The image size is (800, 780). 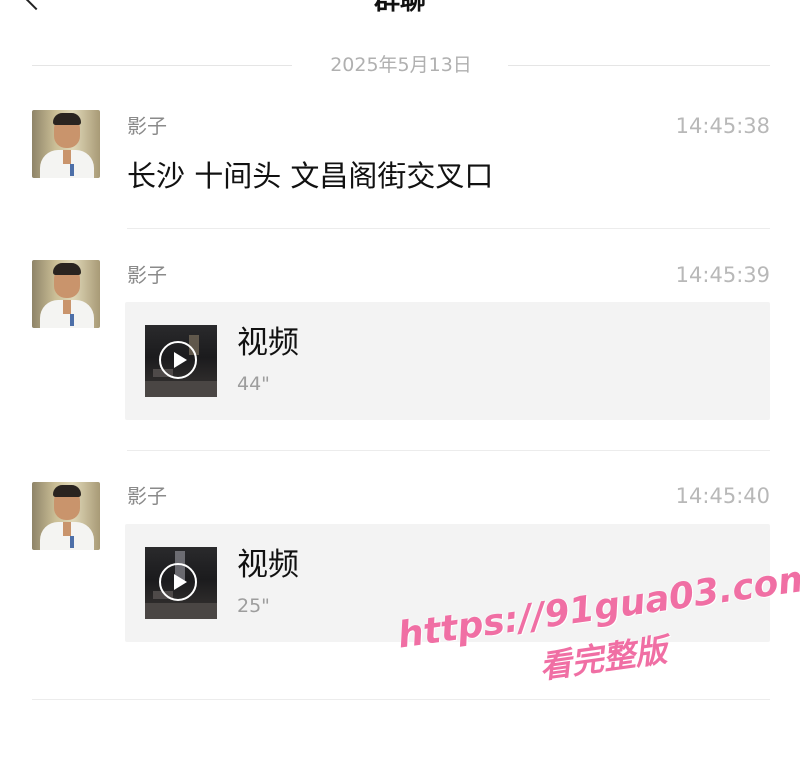 I want to click on divider-line-right, so click(x=639, y=65).